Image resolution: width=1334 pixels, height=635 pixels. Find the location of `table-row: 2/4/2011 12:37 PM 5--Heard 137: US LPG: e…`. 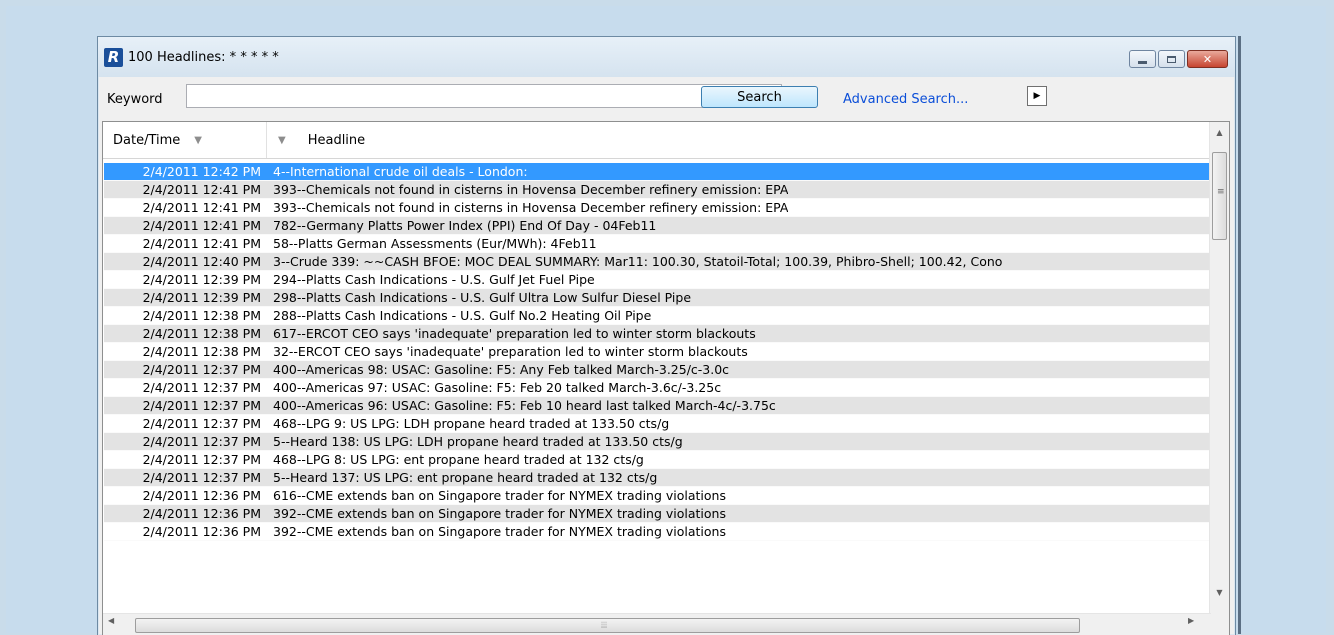

table-row: 2/4/2011 12:37 PM 5--Heard 137: US LPG: e… is located at coordinates (657, 478).